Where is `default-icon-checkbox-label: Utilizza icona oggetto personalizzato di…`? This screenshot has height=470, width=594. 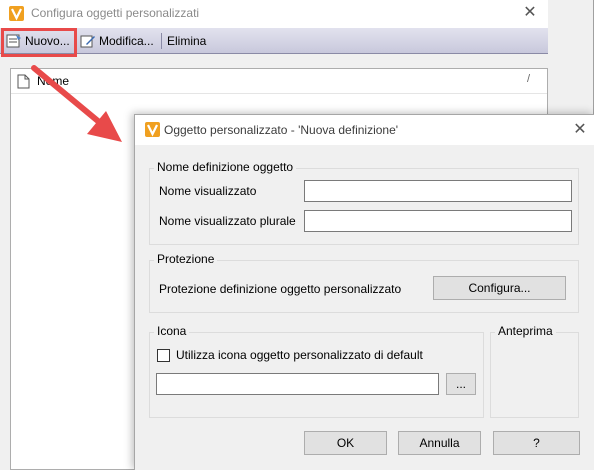 default-icon-checkbox-label: Utilizza icona oggetto personalizzato di… is located at coordinates (299, 355).